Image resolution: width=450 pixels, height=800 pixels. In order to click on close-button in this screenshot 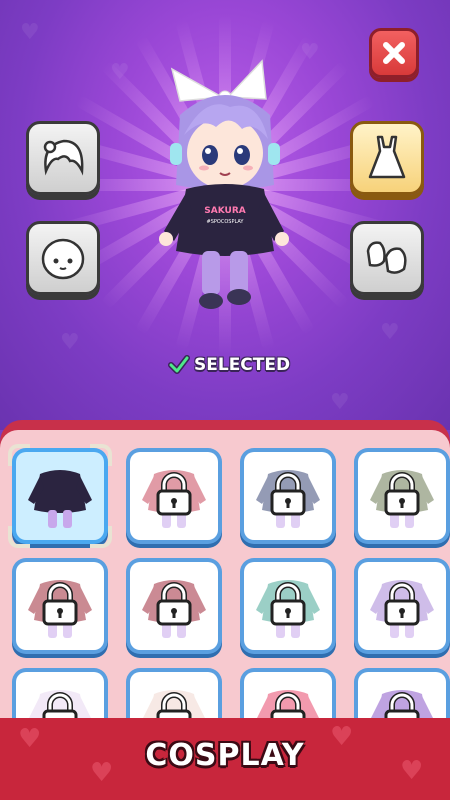, I will do `click(394, 53)`.